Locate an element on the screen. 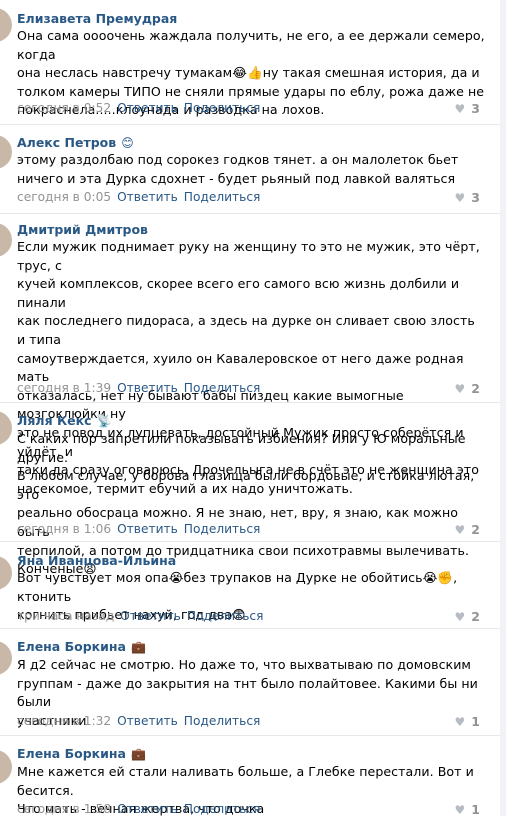 The image size is (506, 819). comment-meta: сегодня в 0:05 Ответить Поделиться is located at coordinates (138, 197).